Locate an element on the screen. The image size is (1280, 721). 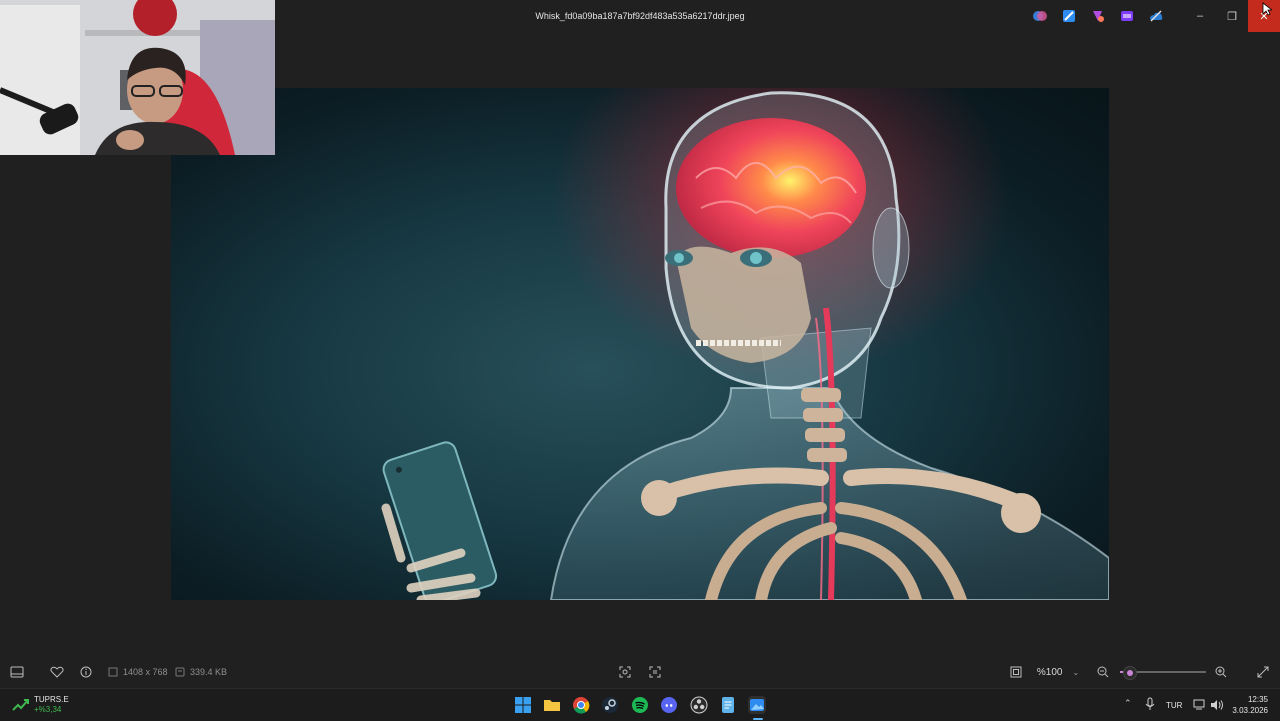
designer-icon is located at coordinates (1098, 16).